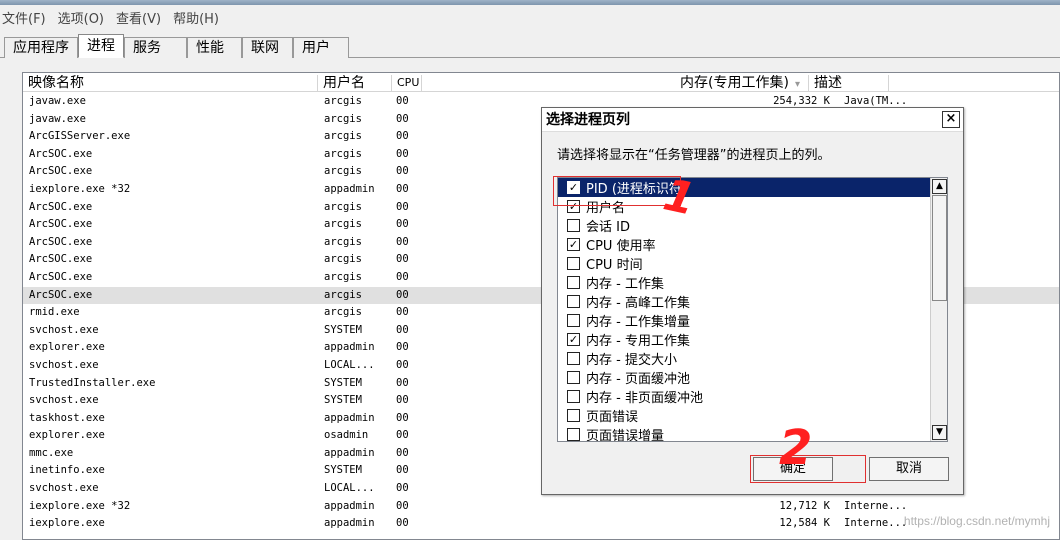 Image resolution: width=1060 pixels, height=540 pixels. I want to click on process-memory: 12,584 K, so click(804, 523).